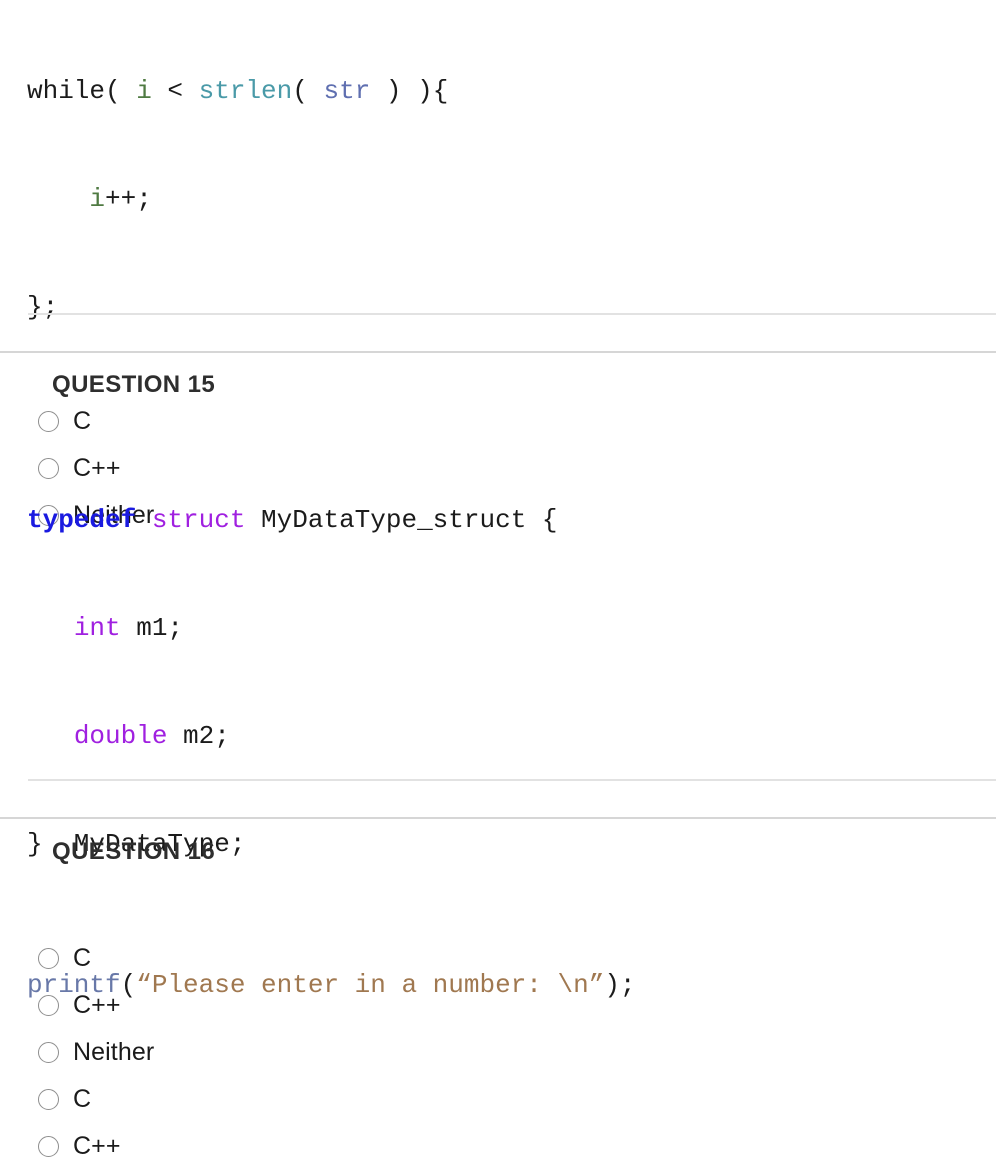  Describe the element at coordinates (82, 520) in the screenshot. I see `code-token: typedef` at that location.